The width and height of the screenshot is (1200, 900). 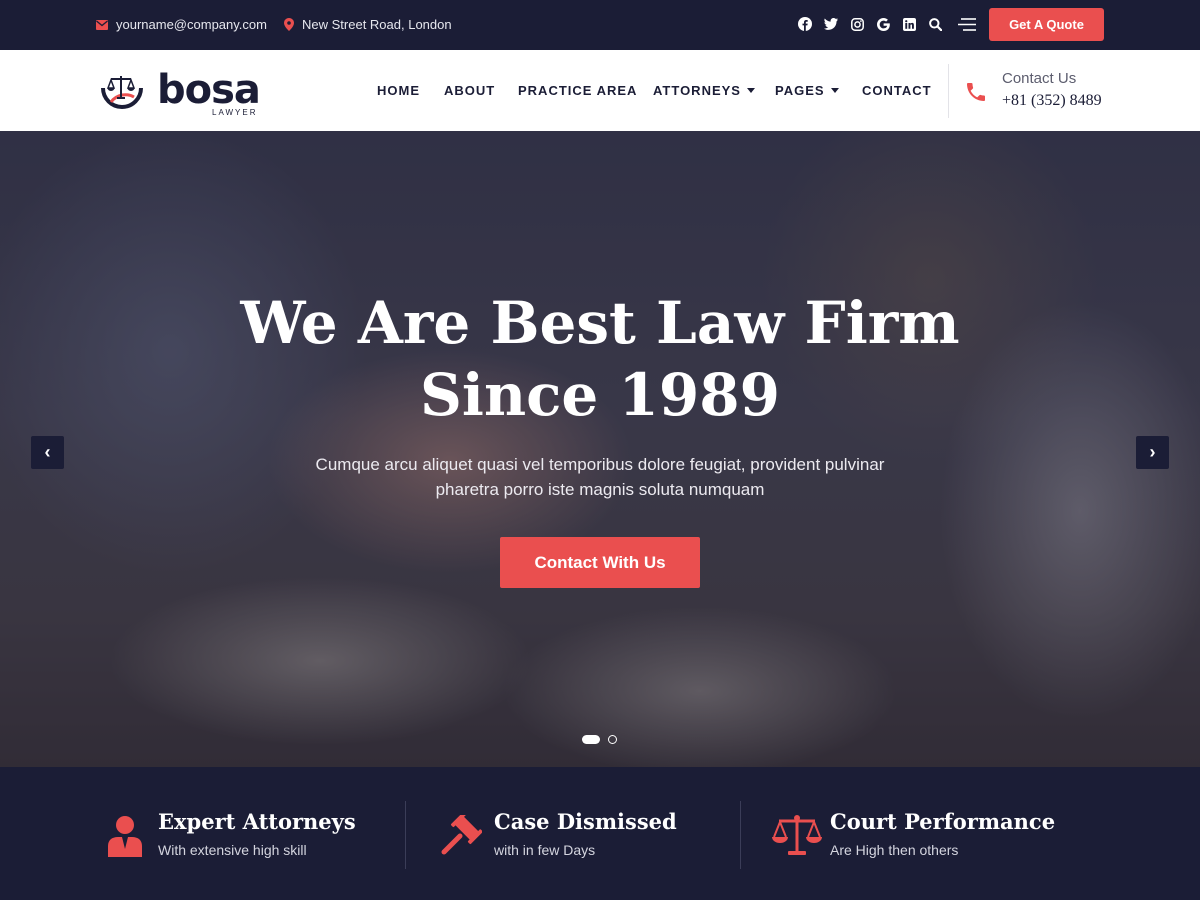 I want to click on email-text: yourname@company.com, so click(x=191, y=24).